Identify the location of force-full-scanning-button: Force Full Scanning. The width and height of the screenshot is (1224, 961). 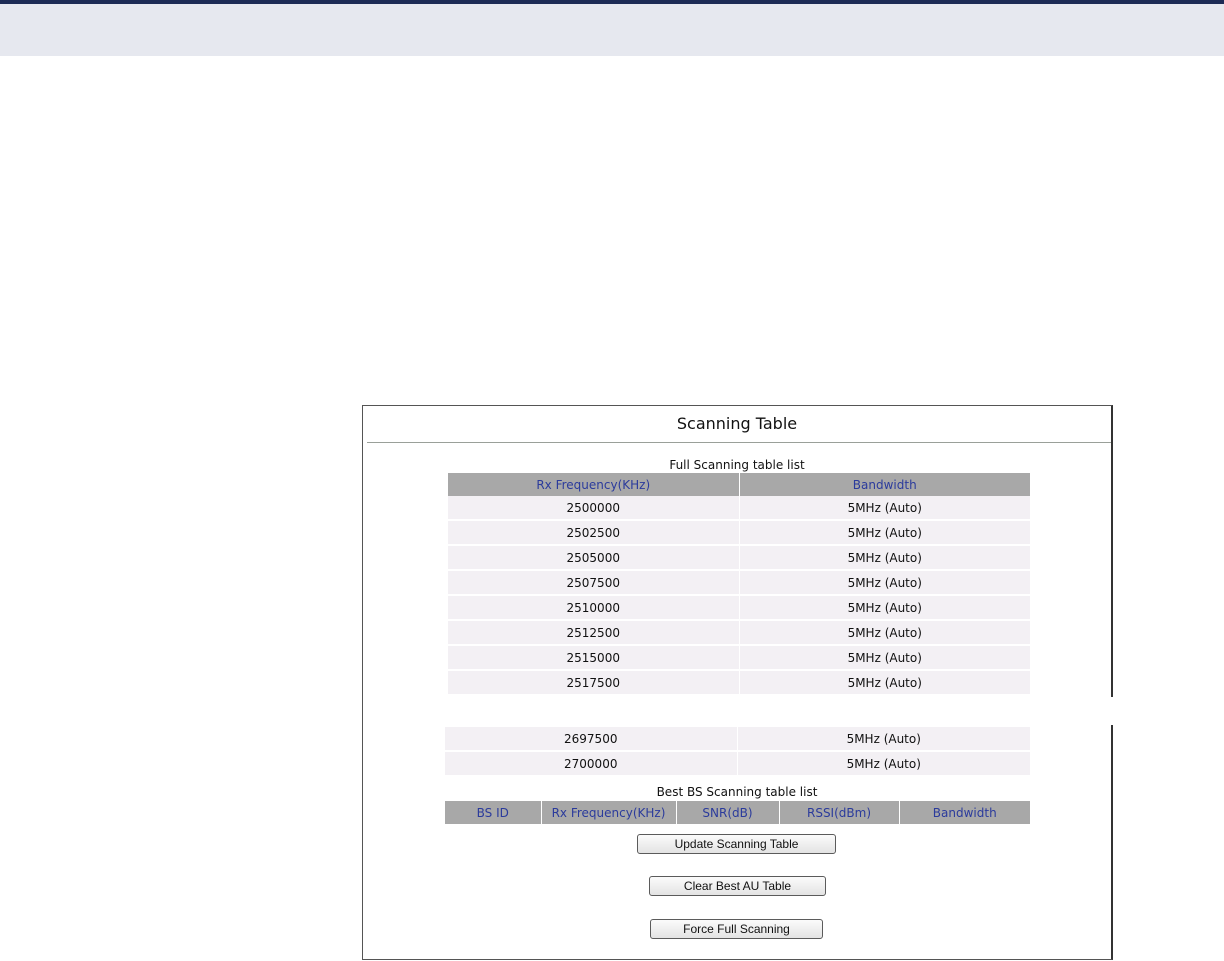
(736, 929).